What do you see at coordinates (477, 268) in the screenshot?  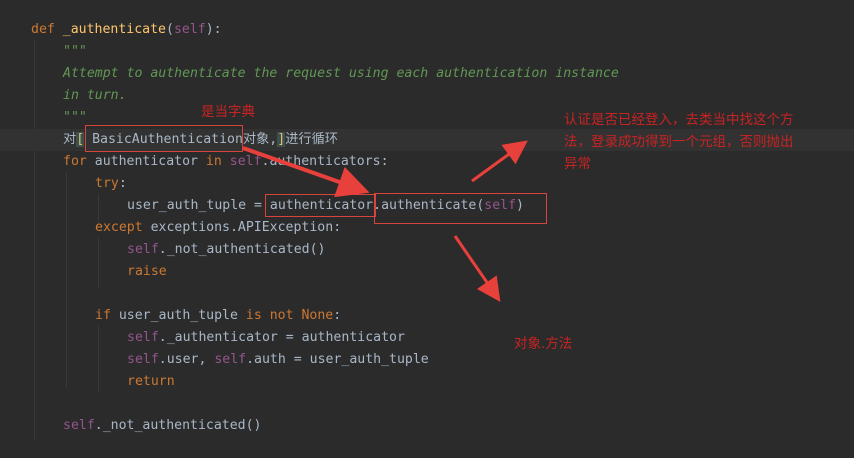 I see `arrow-to-object-method` at bounding box center [477, 268].